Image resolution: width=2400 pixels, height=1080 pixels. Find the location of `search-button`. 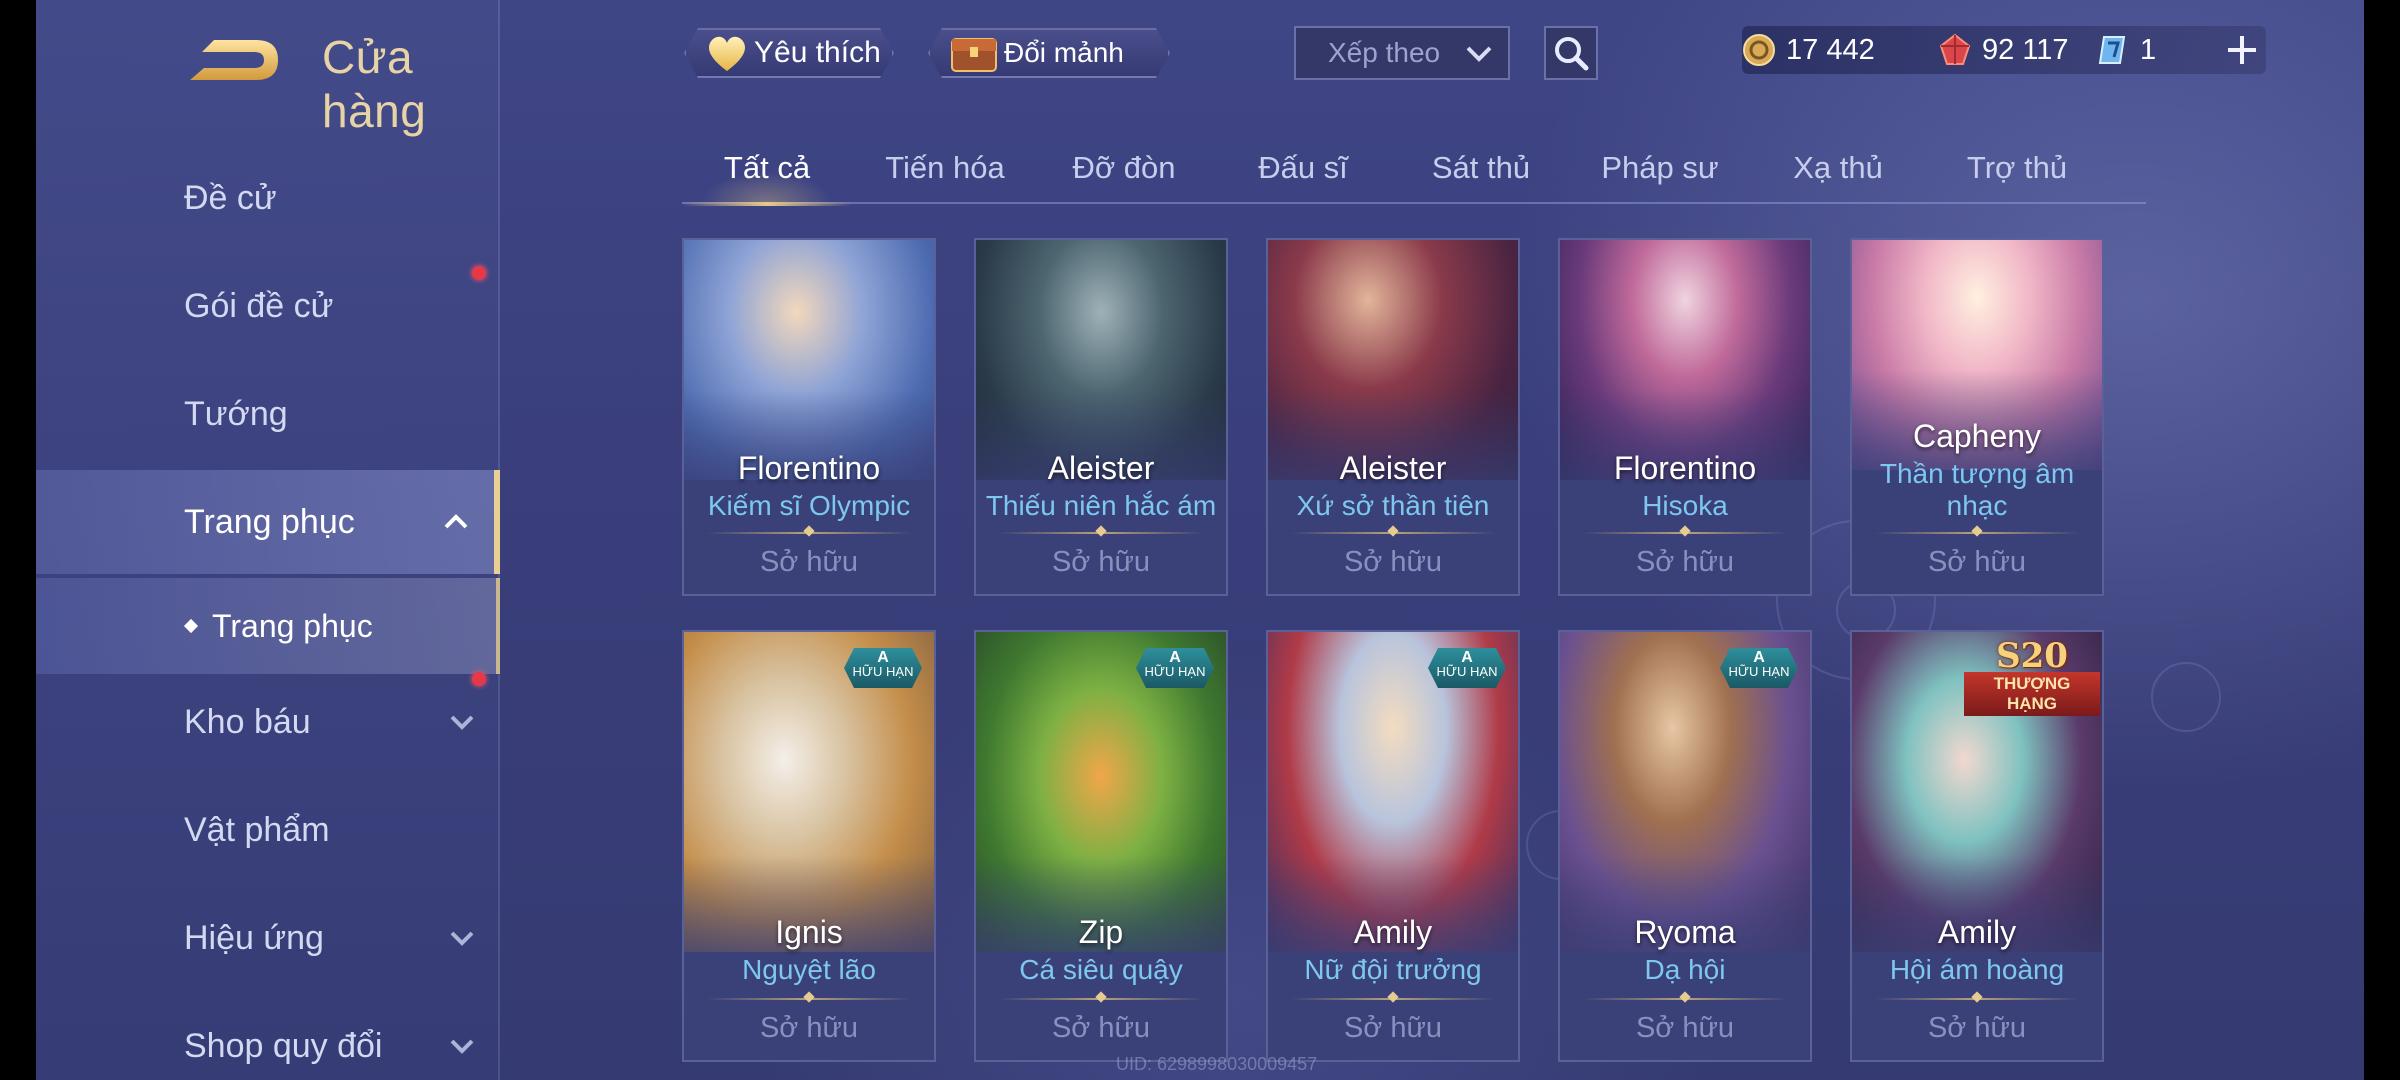

search-button is located at coordinates (1571, 53).